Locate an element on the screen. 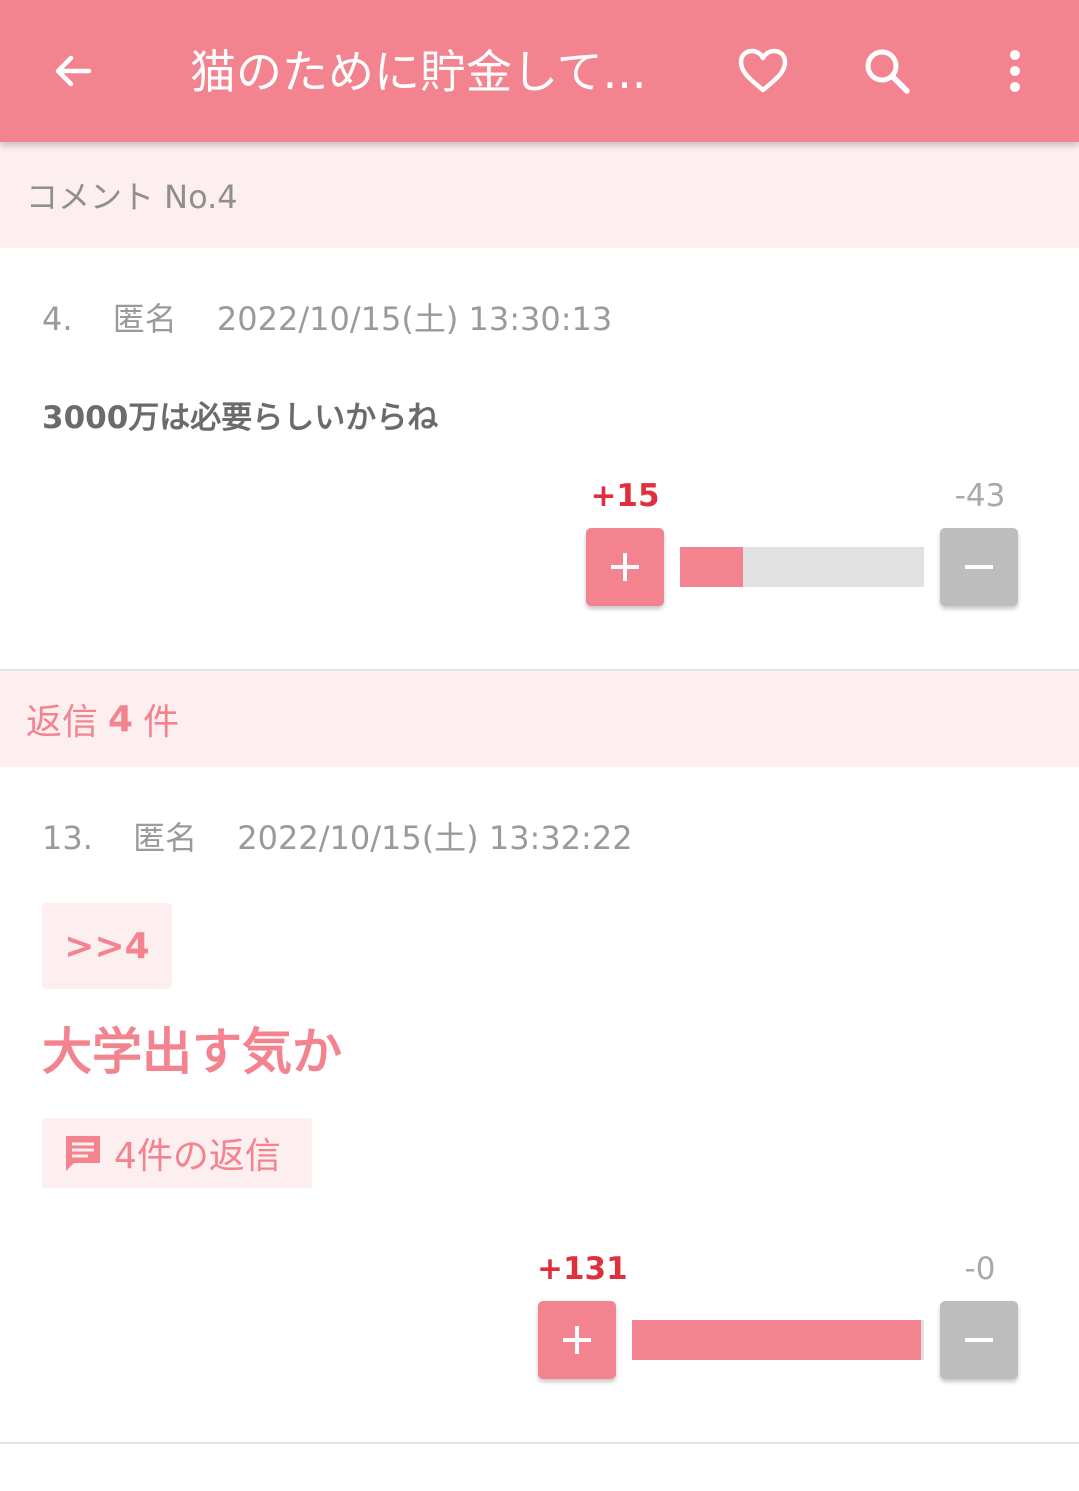 The height and width of the screenshot is (1491, 1079). comment-minus-count: -43 is located at coordinates (980, 496).